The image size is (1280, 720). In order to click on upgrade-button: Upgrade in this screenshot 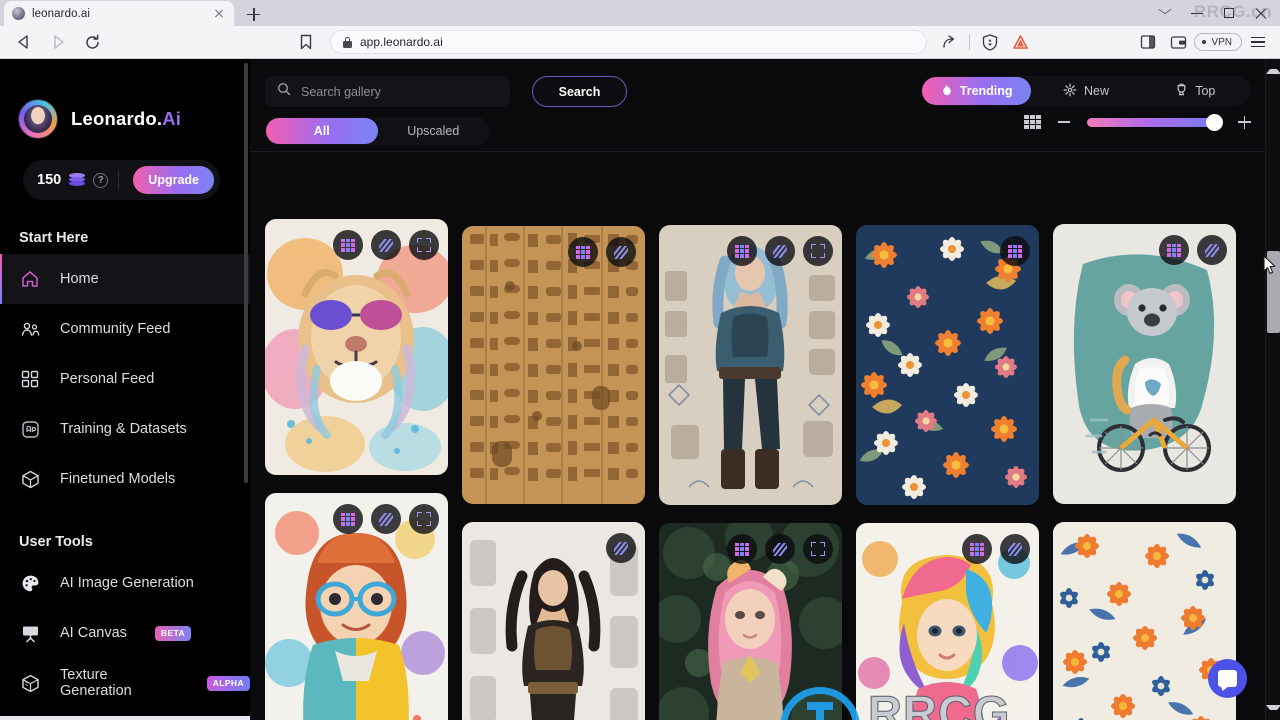, I will do `click(173, 180)`.